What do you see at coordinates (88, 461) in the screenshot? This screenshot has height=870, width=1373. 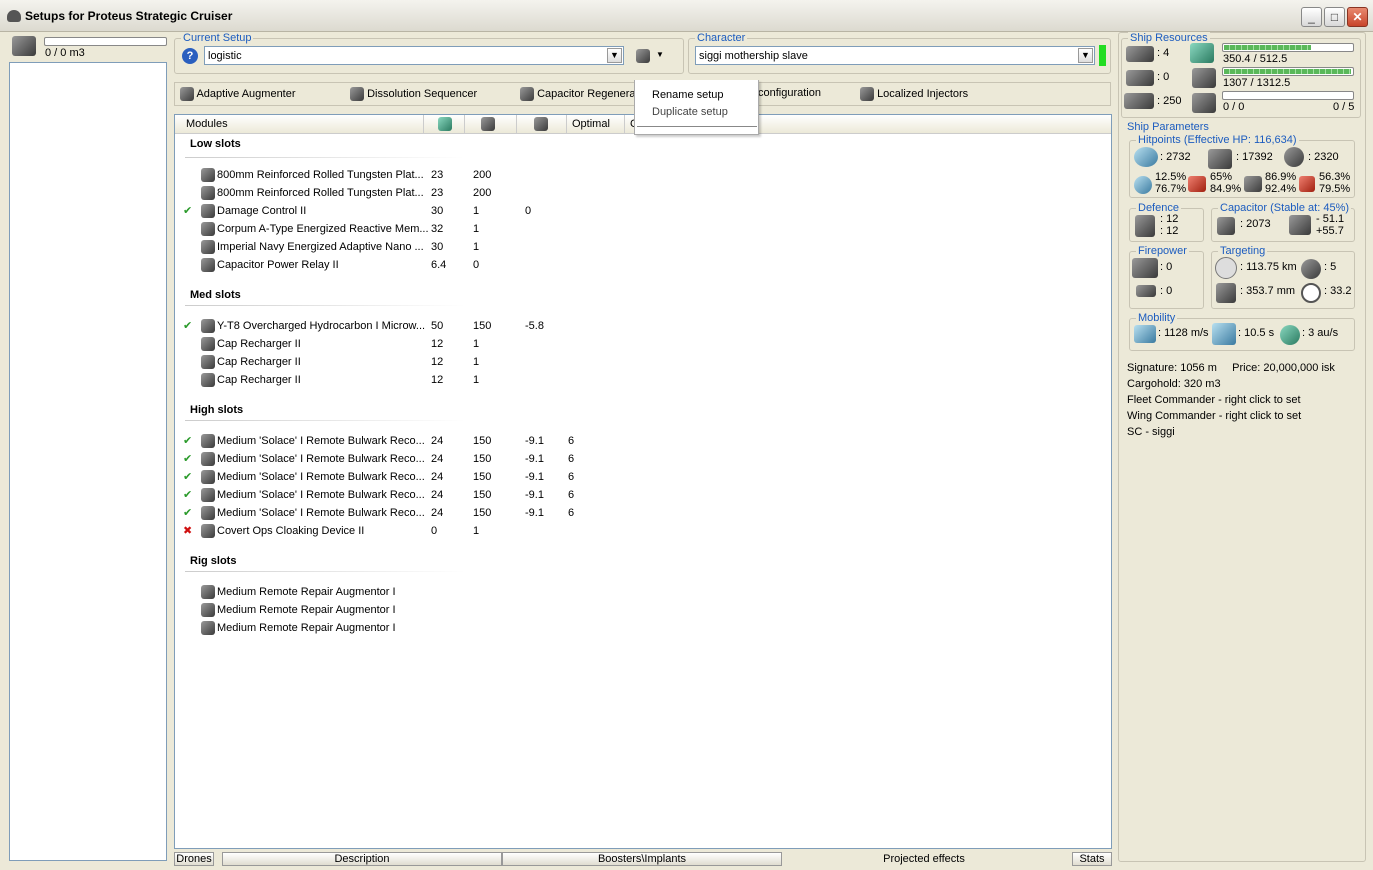 I see `ship-list` at bounding box center [88, 461].